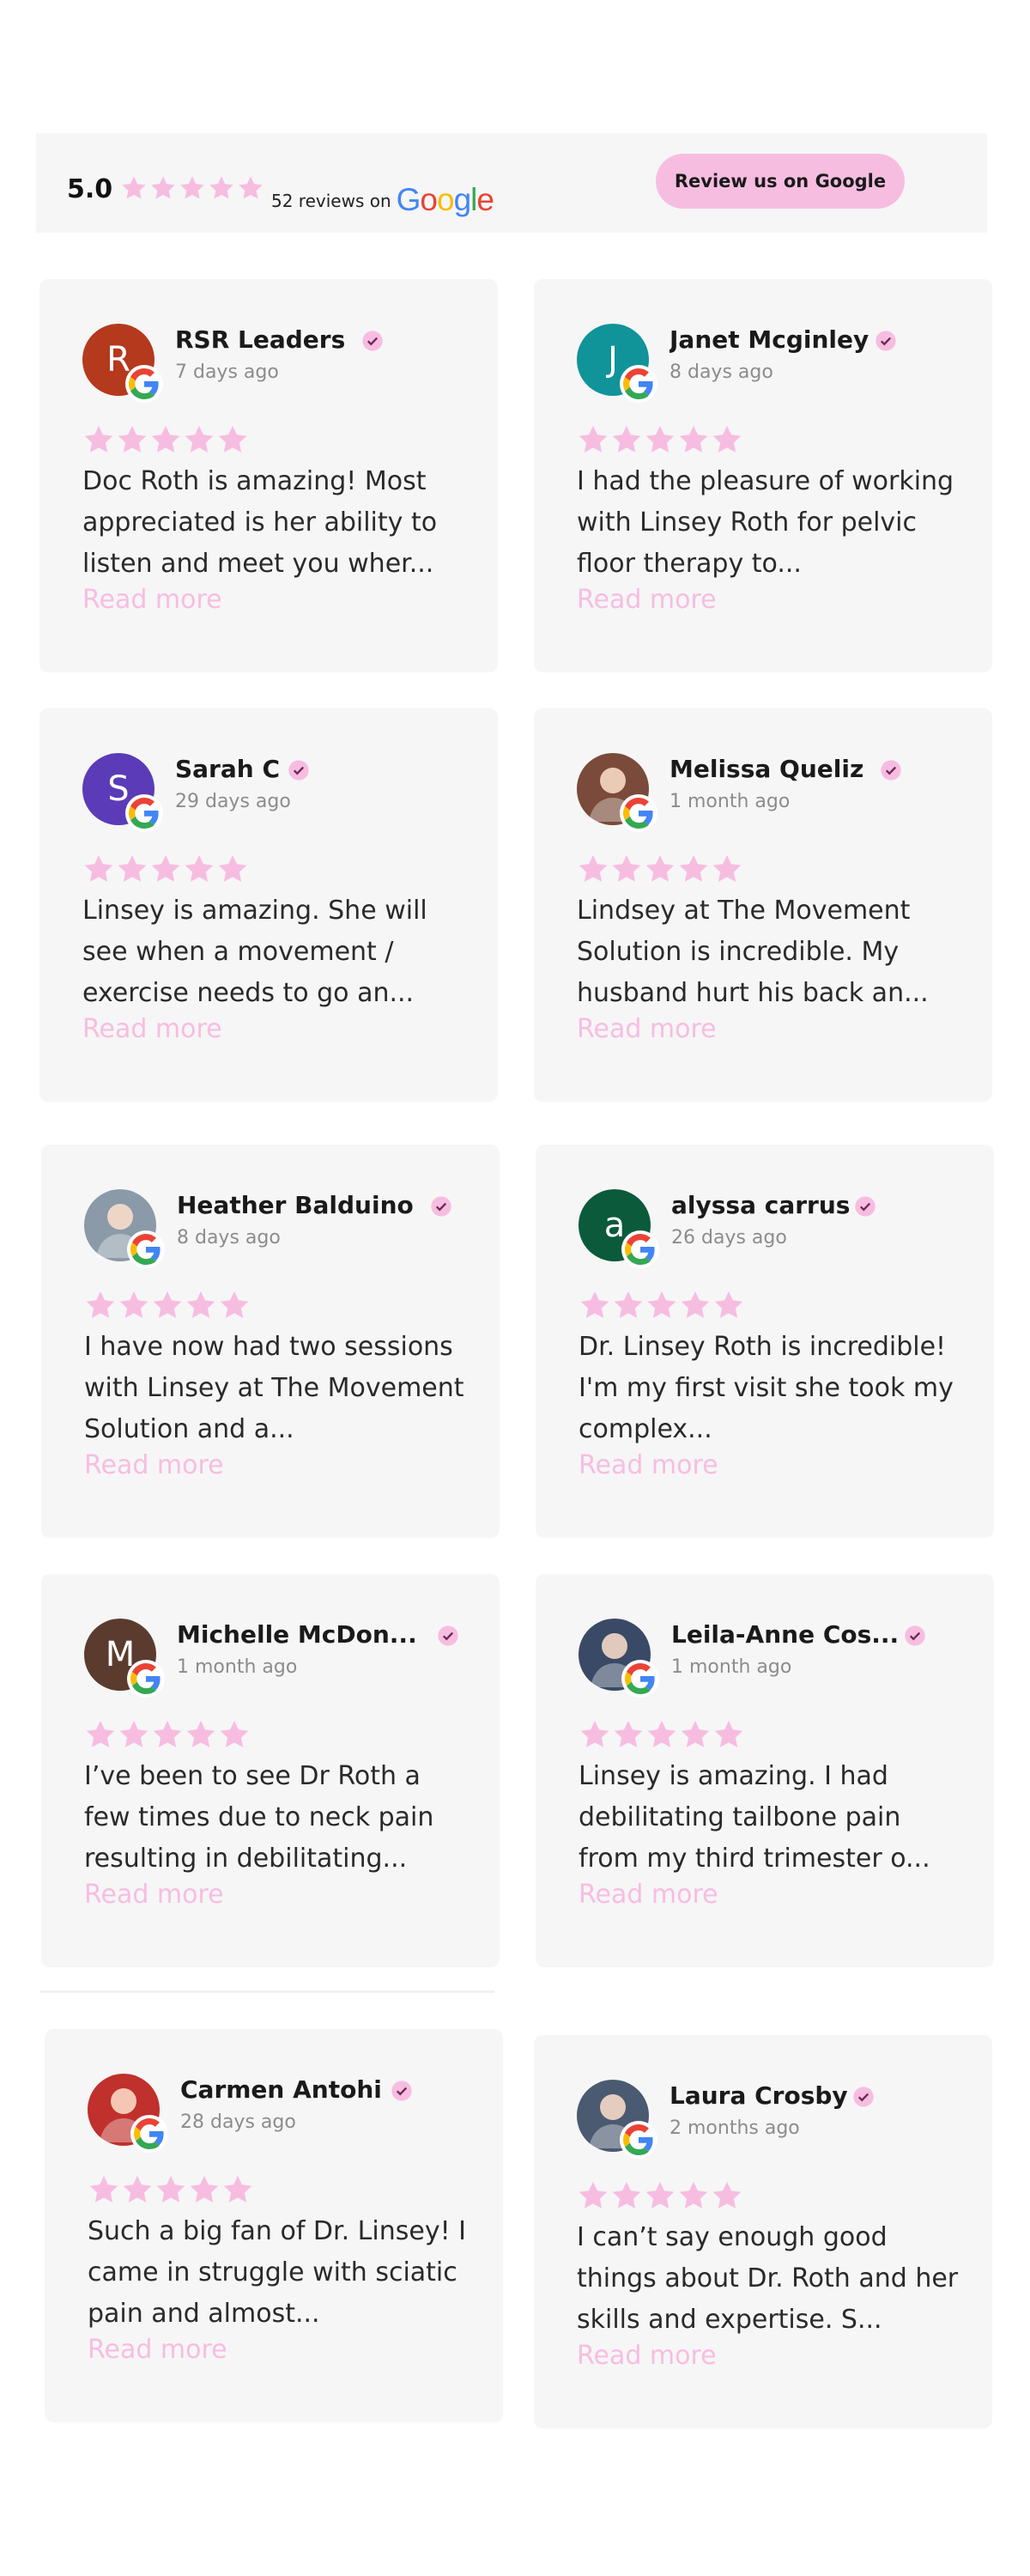  What do you see at coordinates (780, 181) in the screenshot?
I see `review-us-on-google-button: Review us on Google` at bounding box center [780, 181].